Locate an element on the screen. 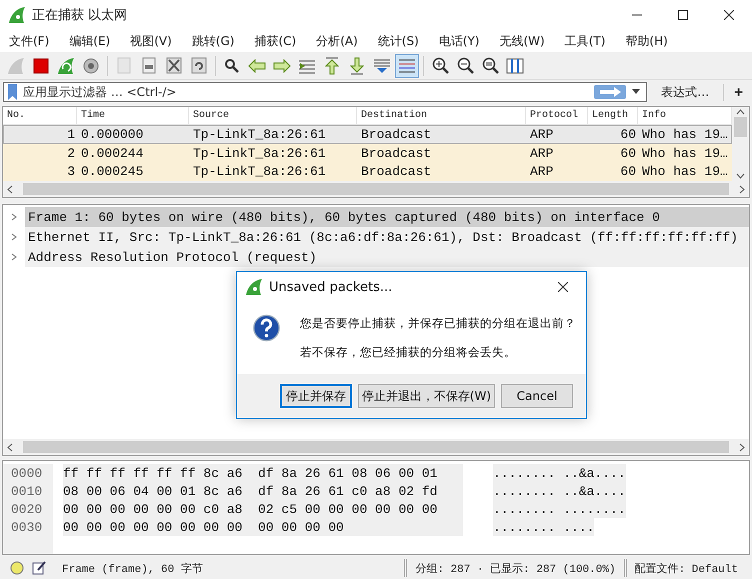 The width and height of the screenshot is (752, 579). edit-note-icon is located at coordinates (39, 568).